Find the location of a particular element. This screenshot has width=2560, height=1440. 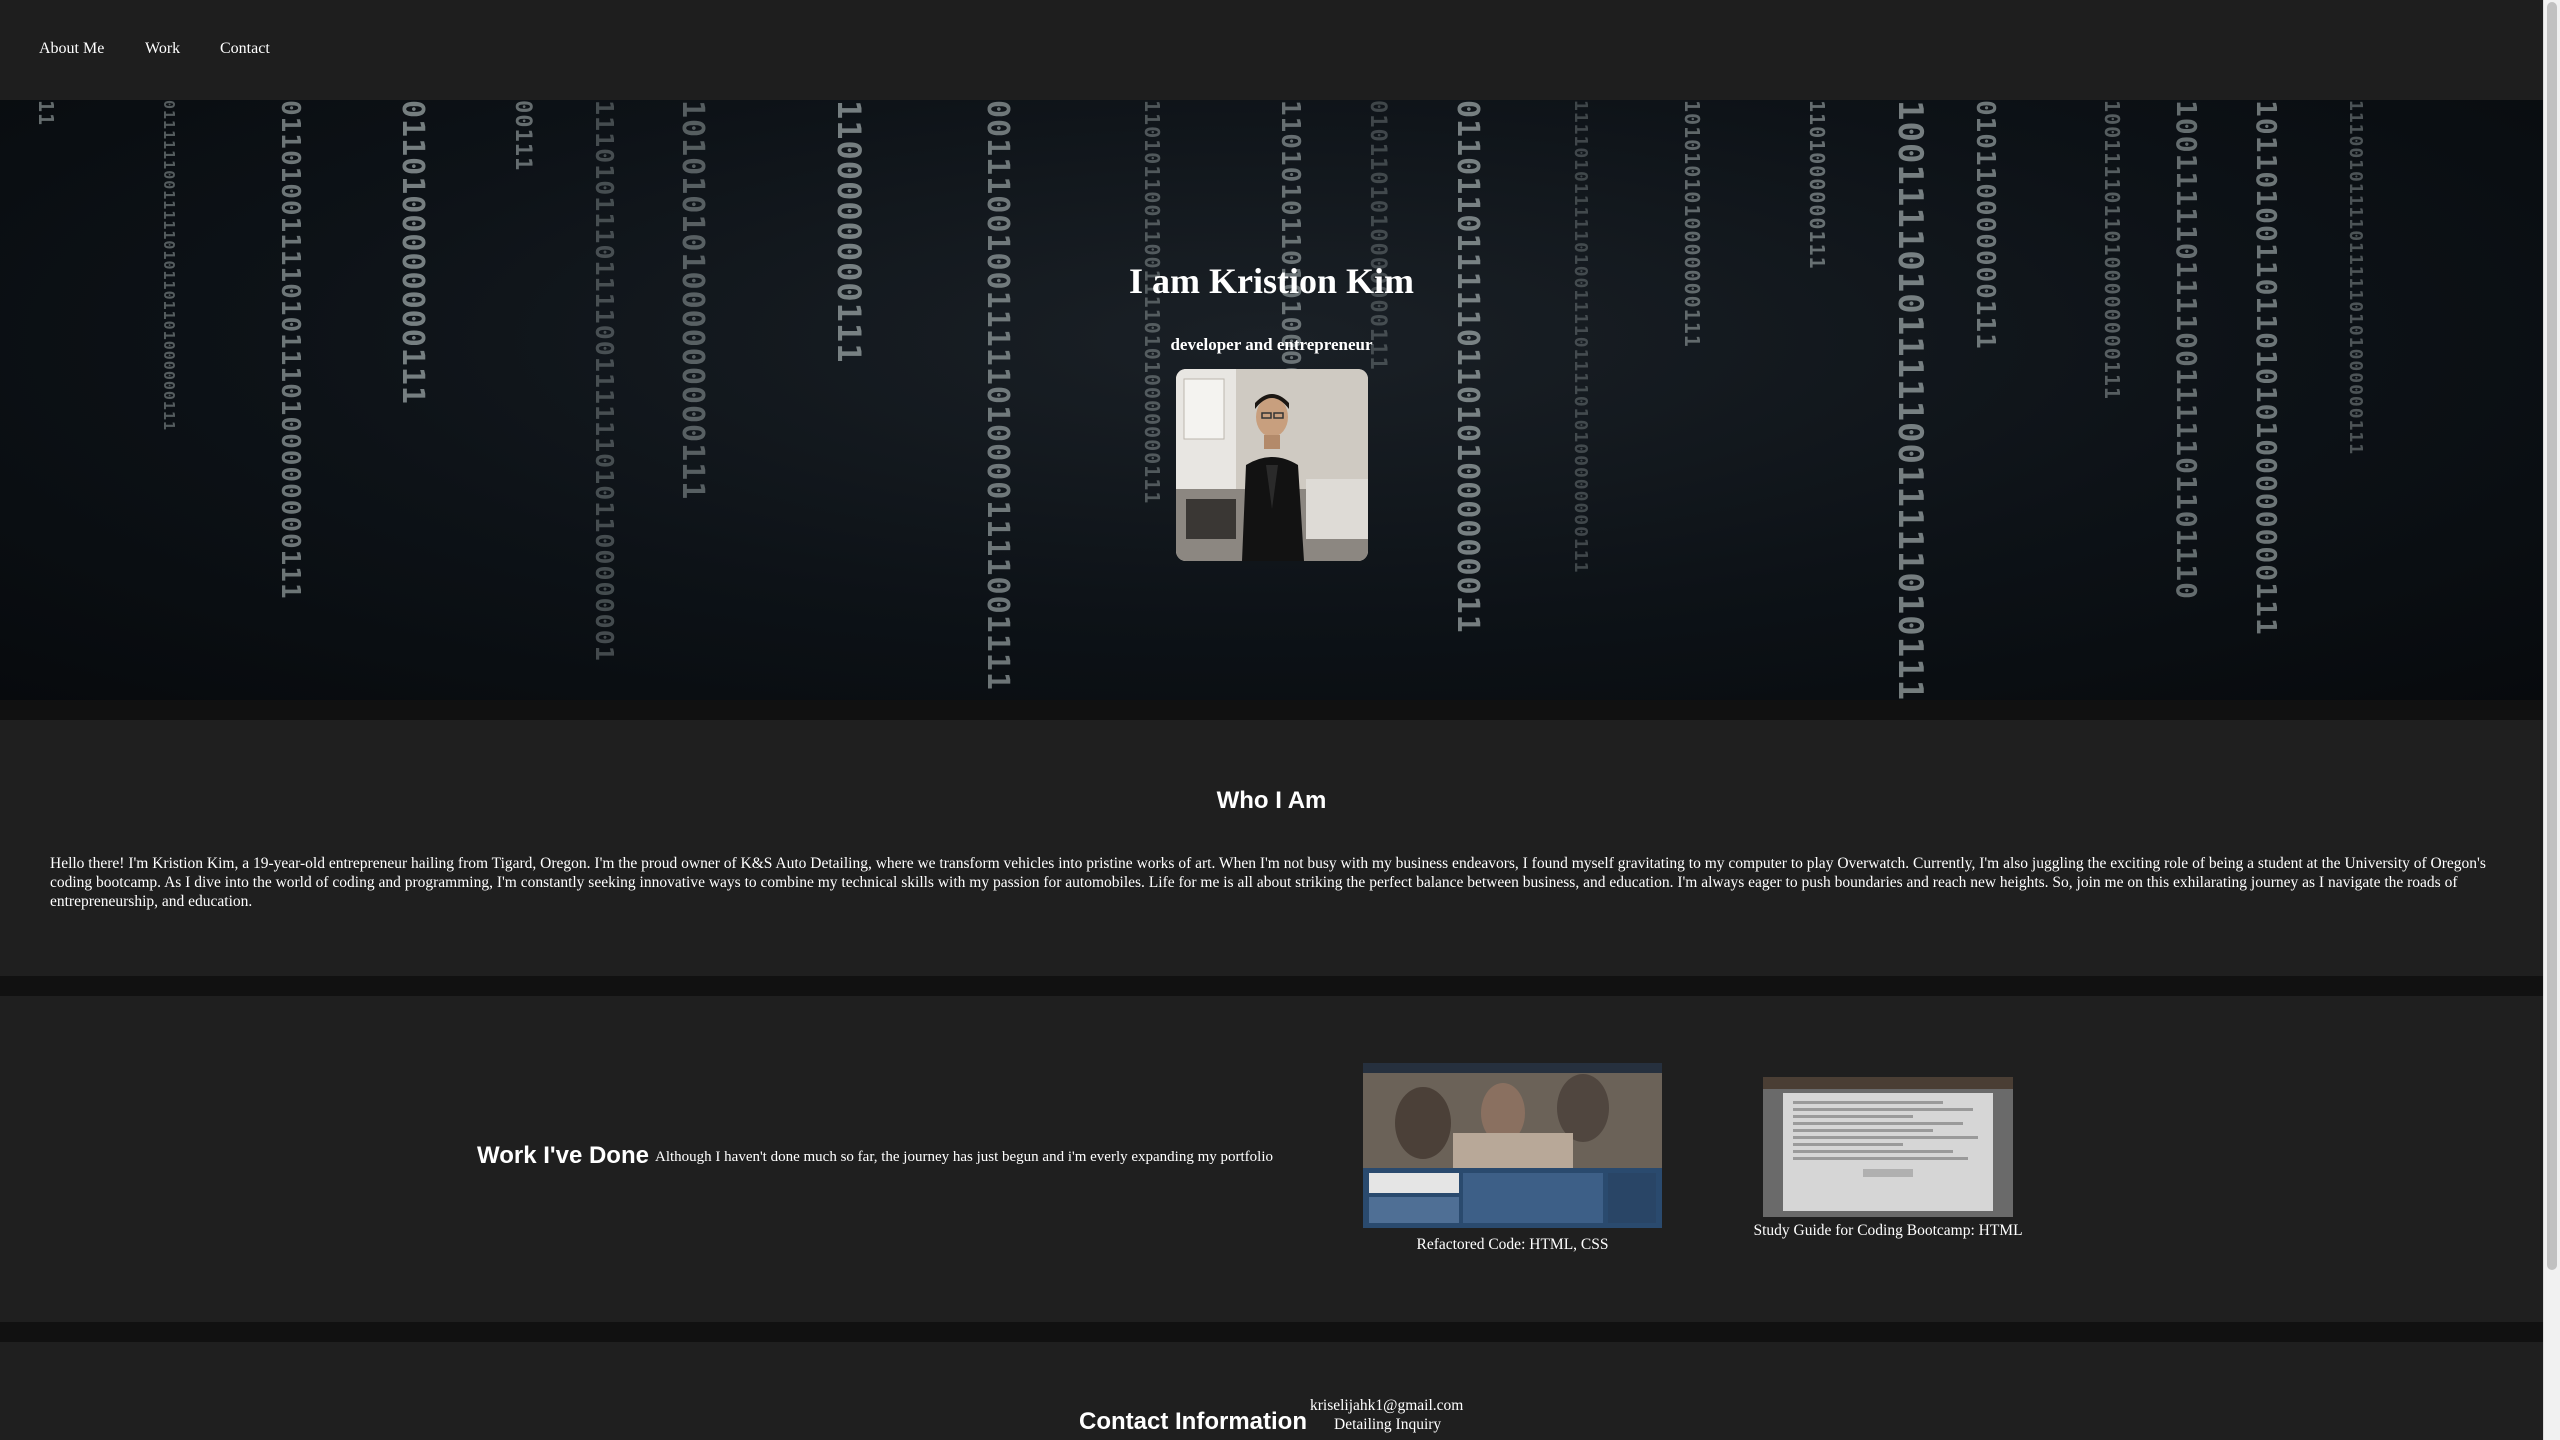

binary-rain-column: 0110100000000111 is located at coordinates (412, 252).